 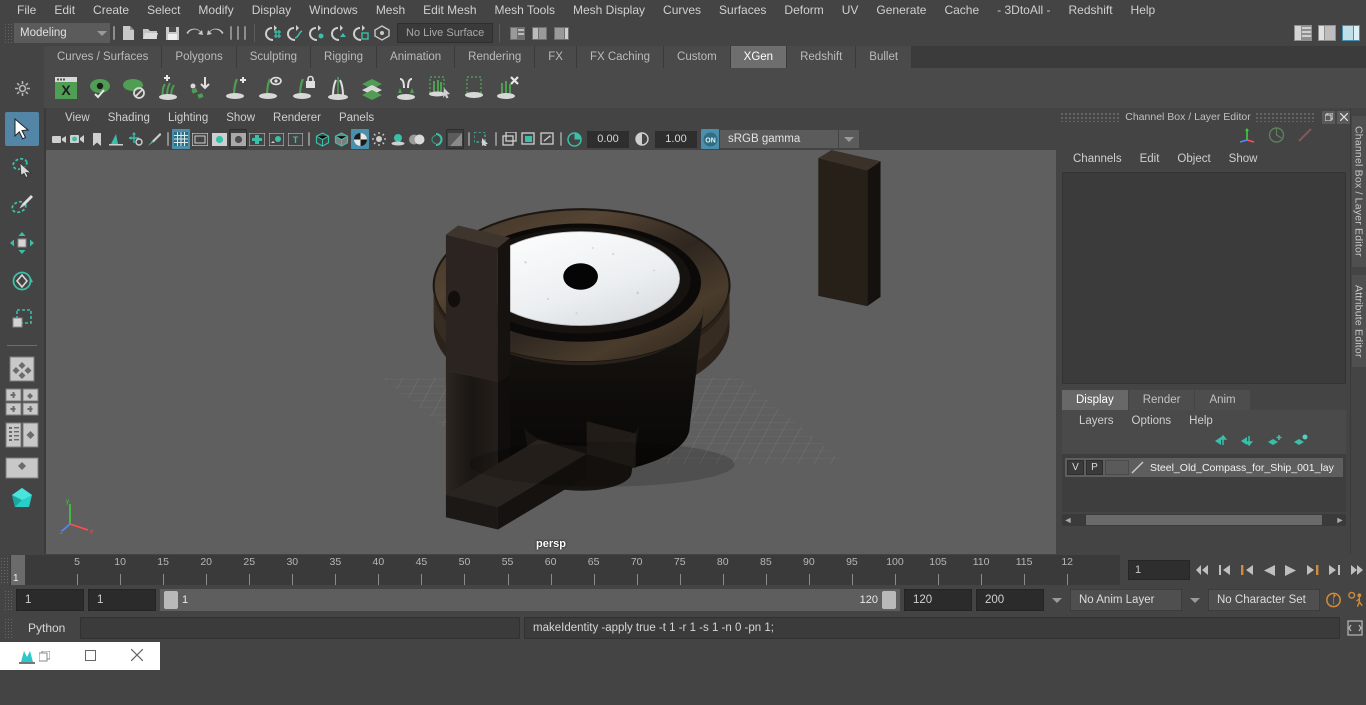 I want to click on menu-file: File, so click(x=26, y=10).